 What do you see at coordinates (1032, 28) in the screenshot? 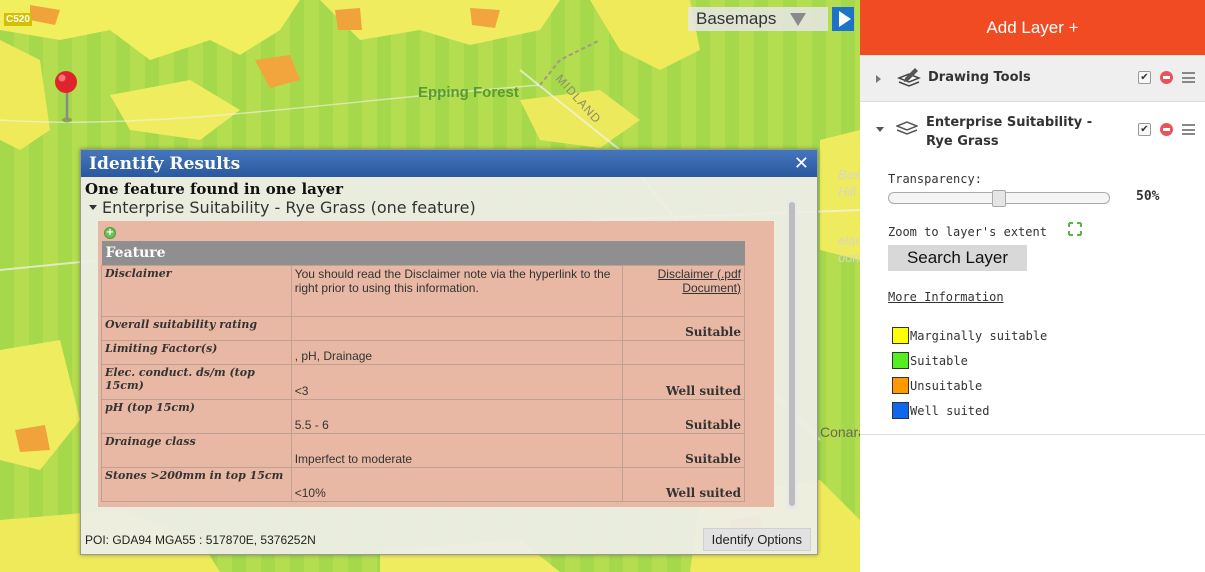
I see `add-layer-button: Add Layer +` at bounding box center [1032, 28].